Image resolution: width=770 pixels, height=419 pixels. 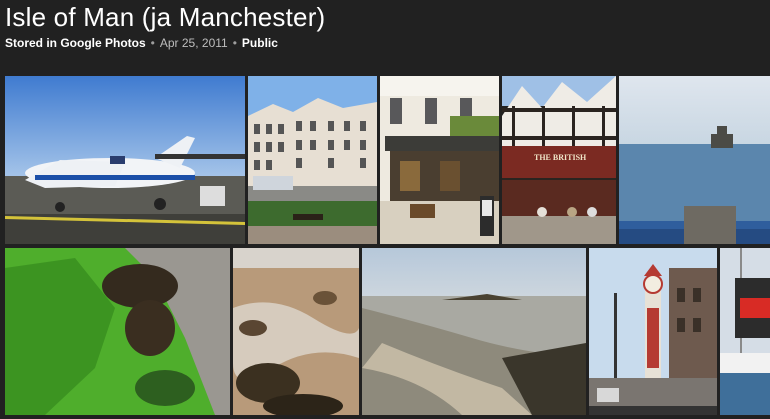 What do you see at coordinates (193, 43) in the screenshot?
I see `album-date: Apr 25, 2011` at bounding box center [193, 43].